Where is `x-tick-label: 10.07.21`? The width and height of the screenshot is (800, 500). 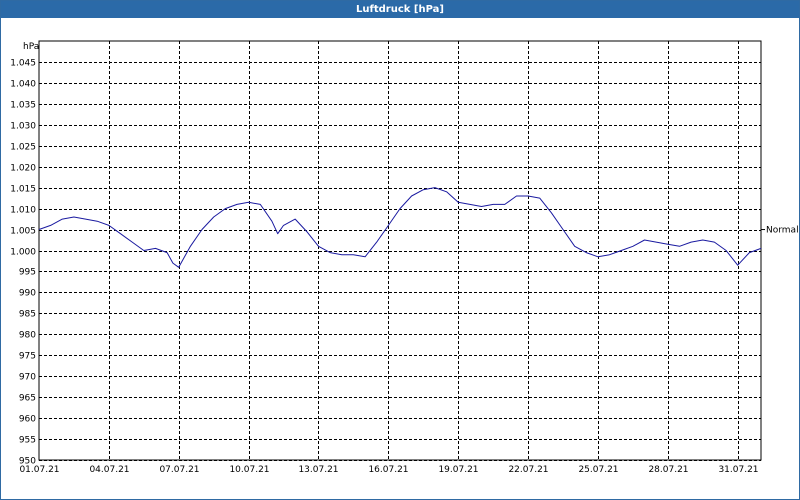 x-tick-label: 10.07.21 is located at coordinates (249, 470).